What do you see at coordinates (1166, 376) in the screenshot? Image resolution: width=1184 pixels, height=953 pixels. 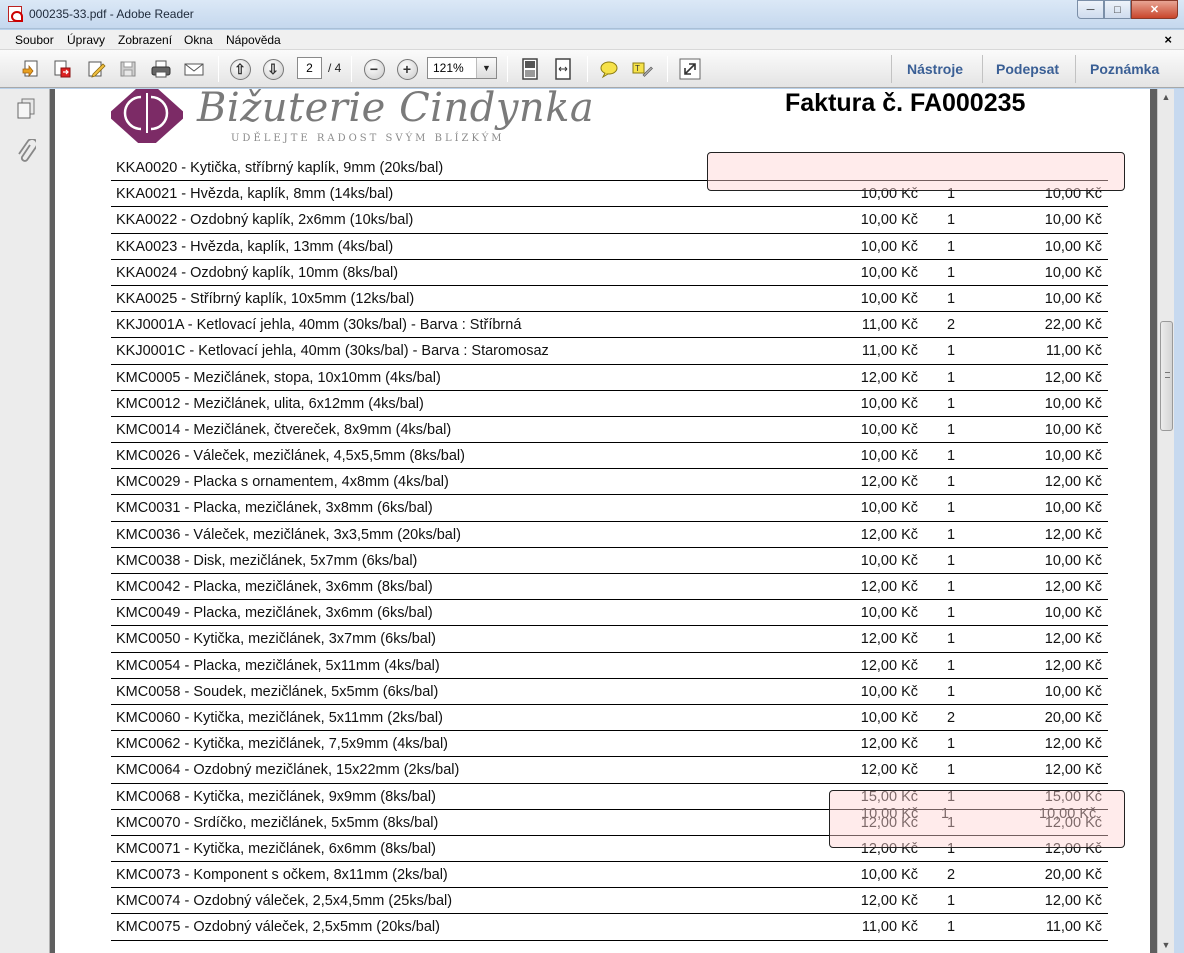 I see `scrollbar-thumb` at bounding box center [1166, 376].